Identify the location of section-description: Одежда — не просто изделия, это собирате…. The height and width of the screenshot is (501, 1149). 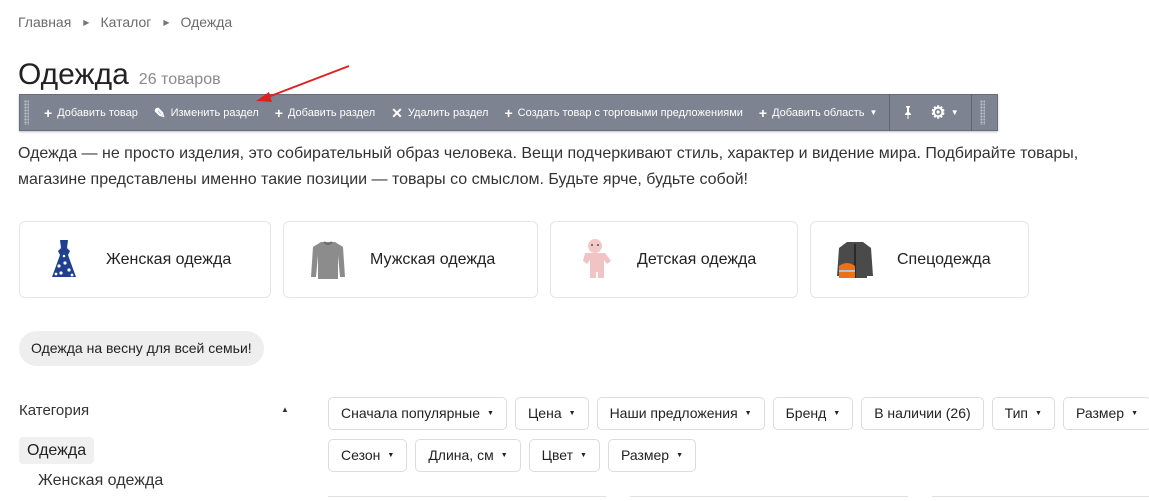
(583, 167).